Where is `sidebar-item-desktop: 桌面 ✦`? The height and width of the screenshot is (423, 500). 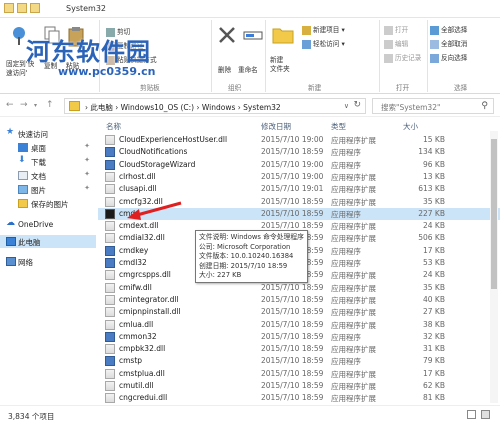
sidebar-item-desktop: 桌面 ✦ is located at coordinates (48, 147).